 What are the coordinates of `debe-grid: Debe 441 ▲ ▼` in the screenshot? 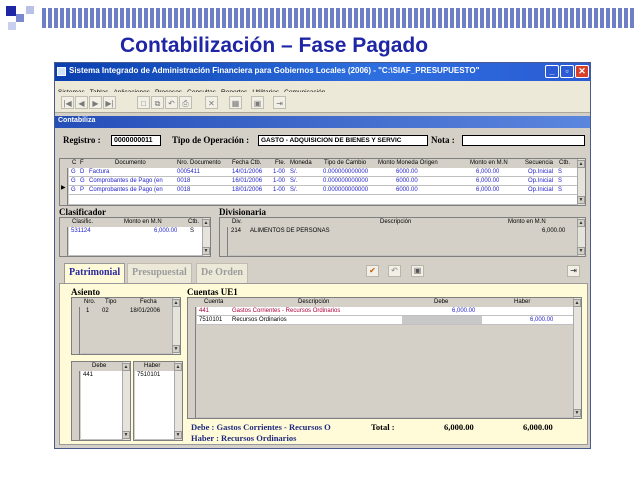 It's located at (101, 401).